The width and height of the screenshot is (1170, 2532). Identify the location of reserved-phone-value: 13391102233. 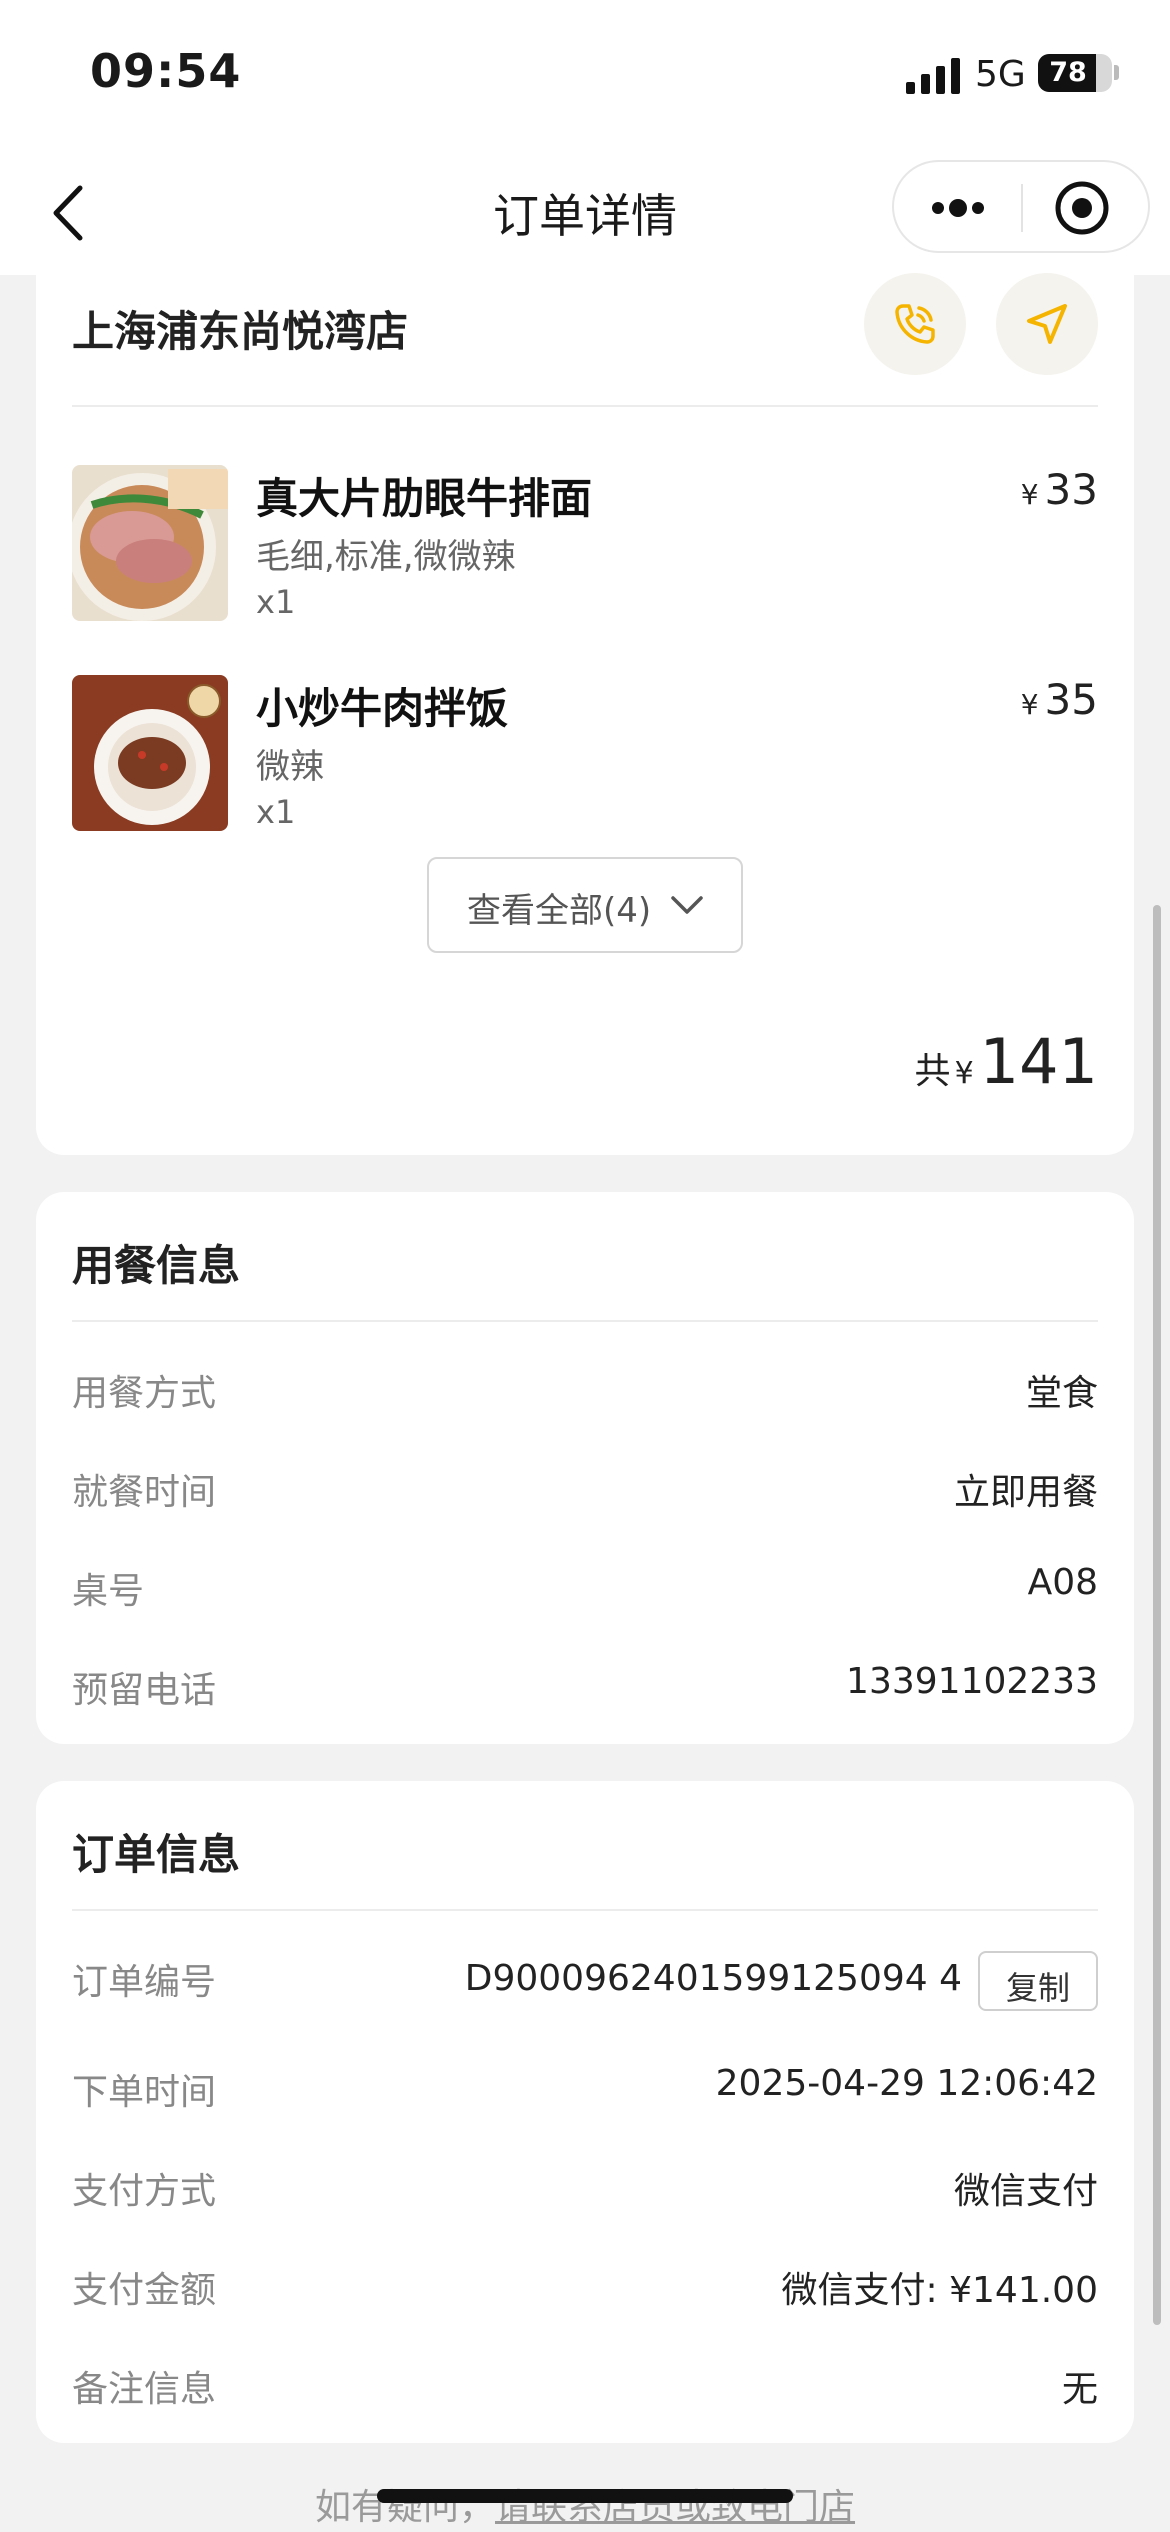
(972, 1681).